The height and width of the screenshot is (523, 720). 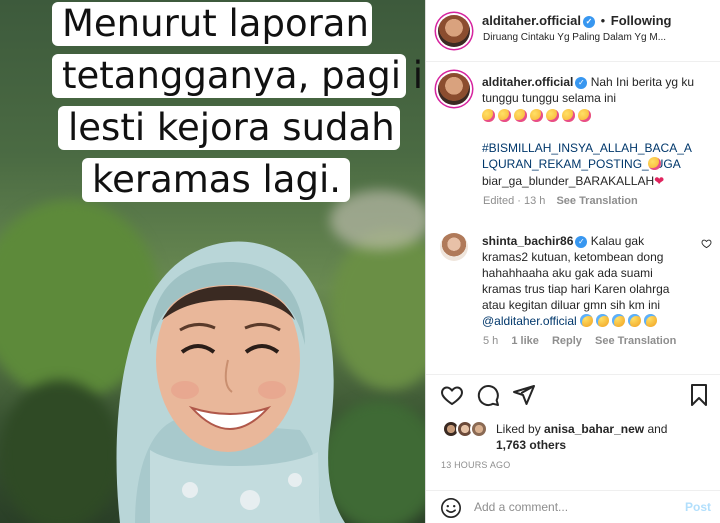 I want to click on share-send-icon, so click(x=524, y=395).